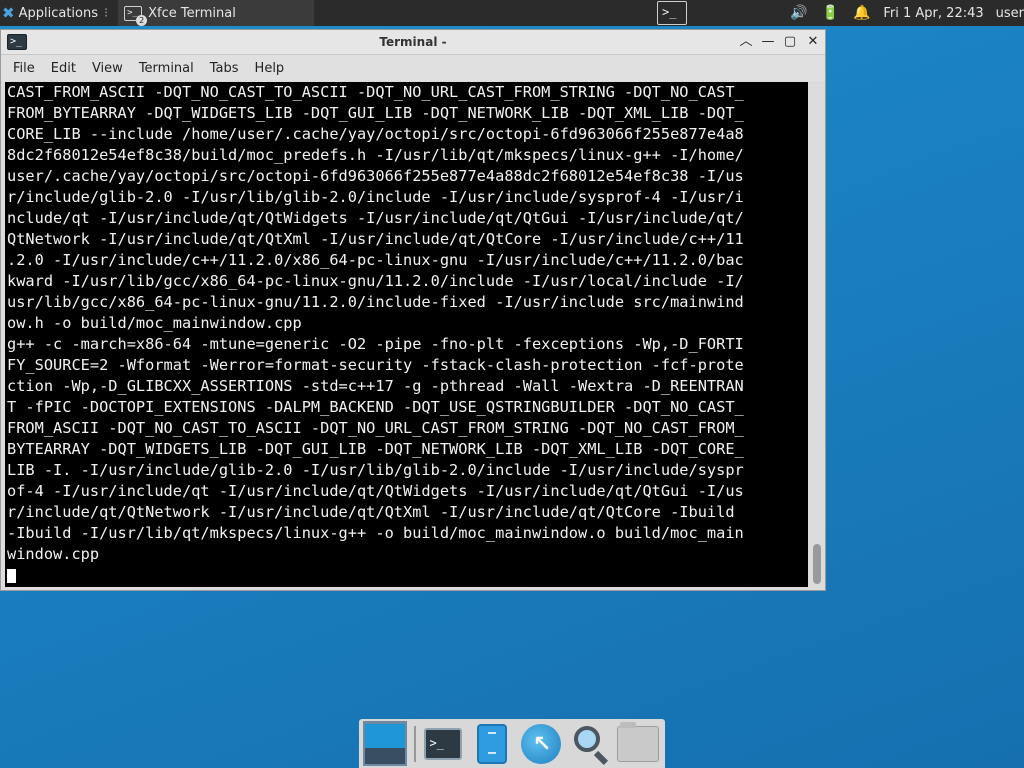 The height and width of the screenshot is (768, 1024). I want to click on title-bar: >_ Terminal - ︿ — ▢ ✕, so click(413, 42).